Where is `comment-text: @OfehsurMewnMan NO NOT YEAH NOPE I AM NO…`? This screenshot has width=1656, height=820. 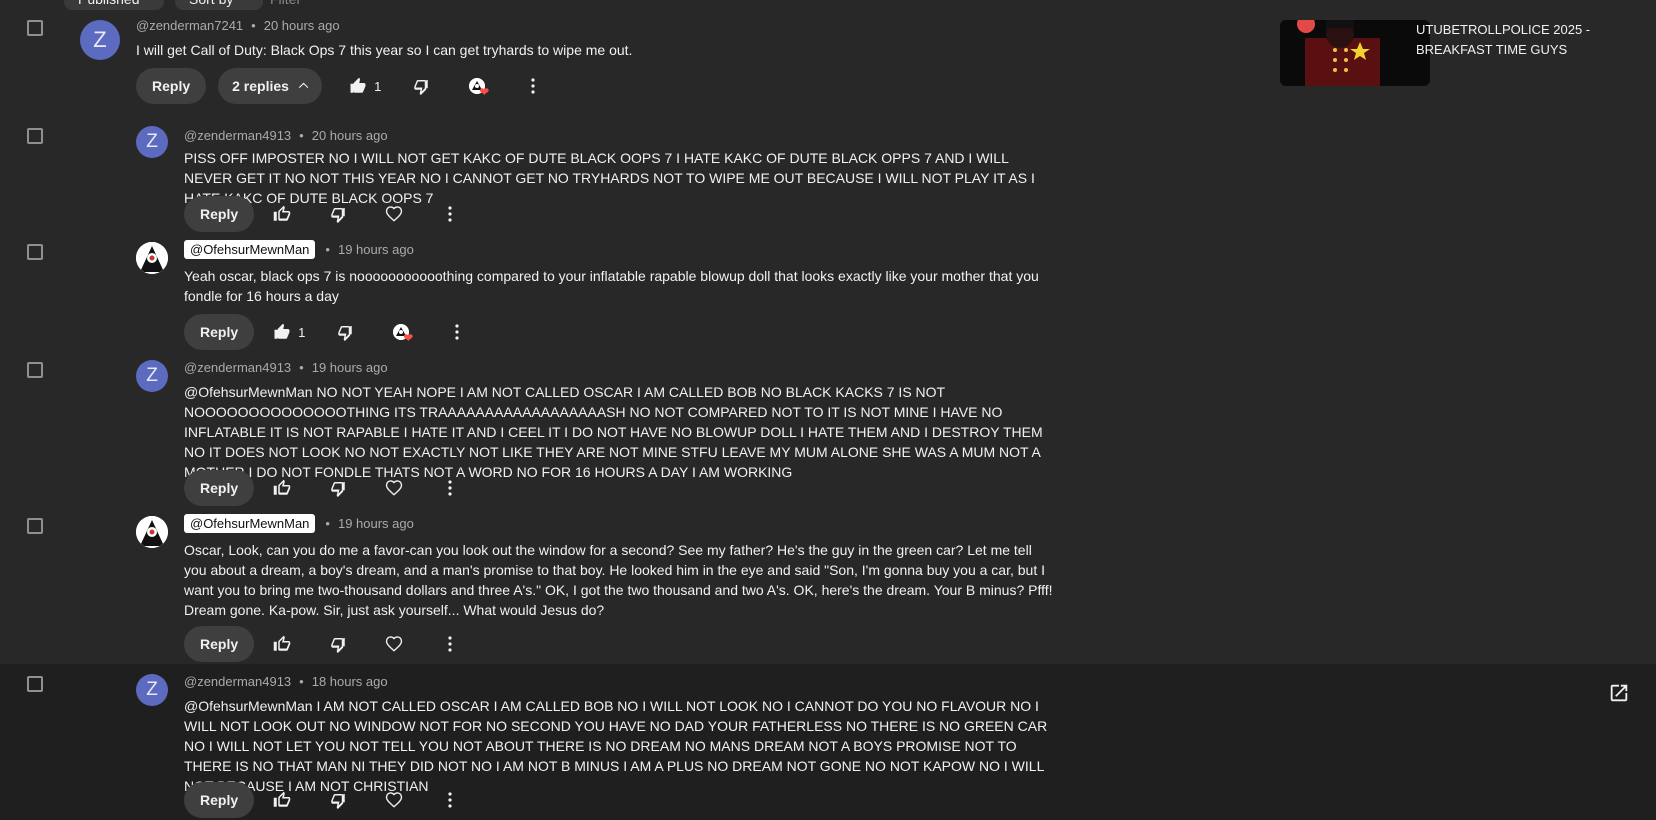
comment-text: @OfehsurMewnMan NO NOT YEAH NOPE I AM NO… is located at coordinates (613, 432).